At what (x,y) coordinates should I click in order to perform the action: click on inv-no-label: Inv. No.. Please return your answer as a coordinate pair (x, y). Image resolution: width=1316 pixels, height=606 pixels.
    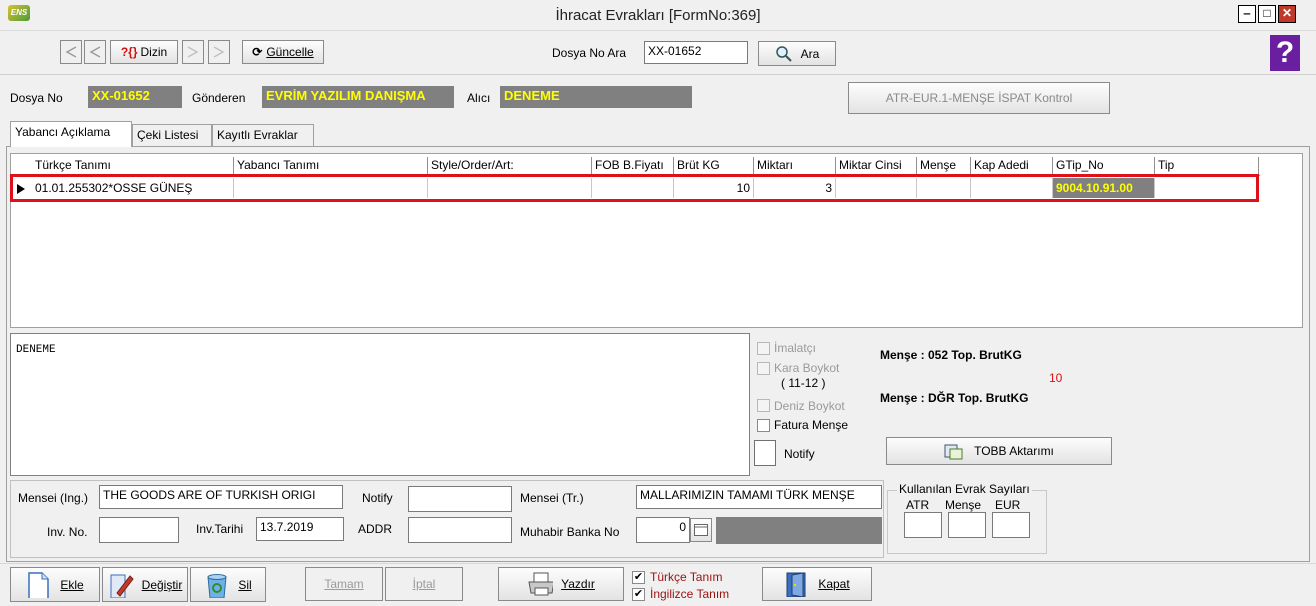
    Looking at the image, I should click on (67, 532).